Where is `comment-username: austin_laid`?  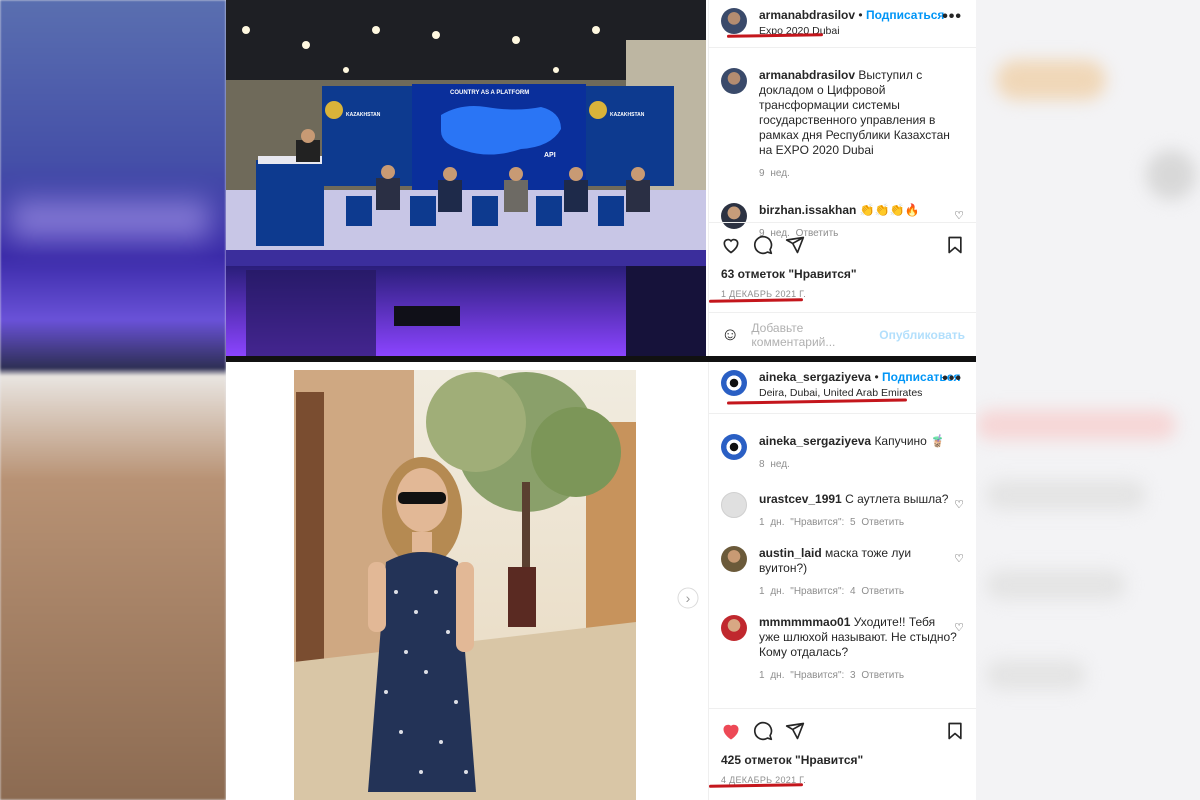
comment-username: austin_laid is located at coordinates (790, 553).